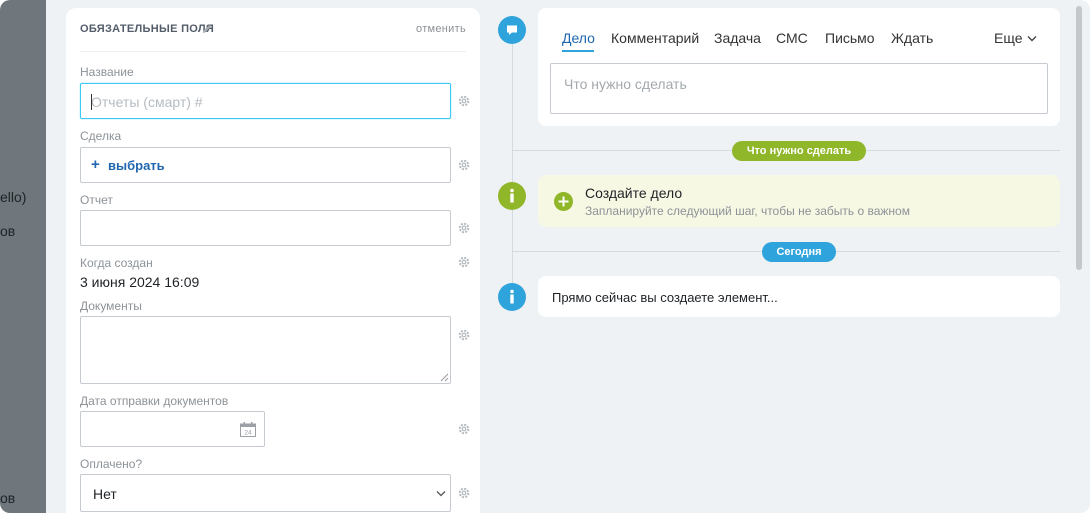 The width and height of the screenshot is (1090, 513). What do you see at coordinates (444, 377) in the screenshot?
I see `resize-handle-icon` at bounding box center [444, 377].